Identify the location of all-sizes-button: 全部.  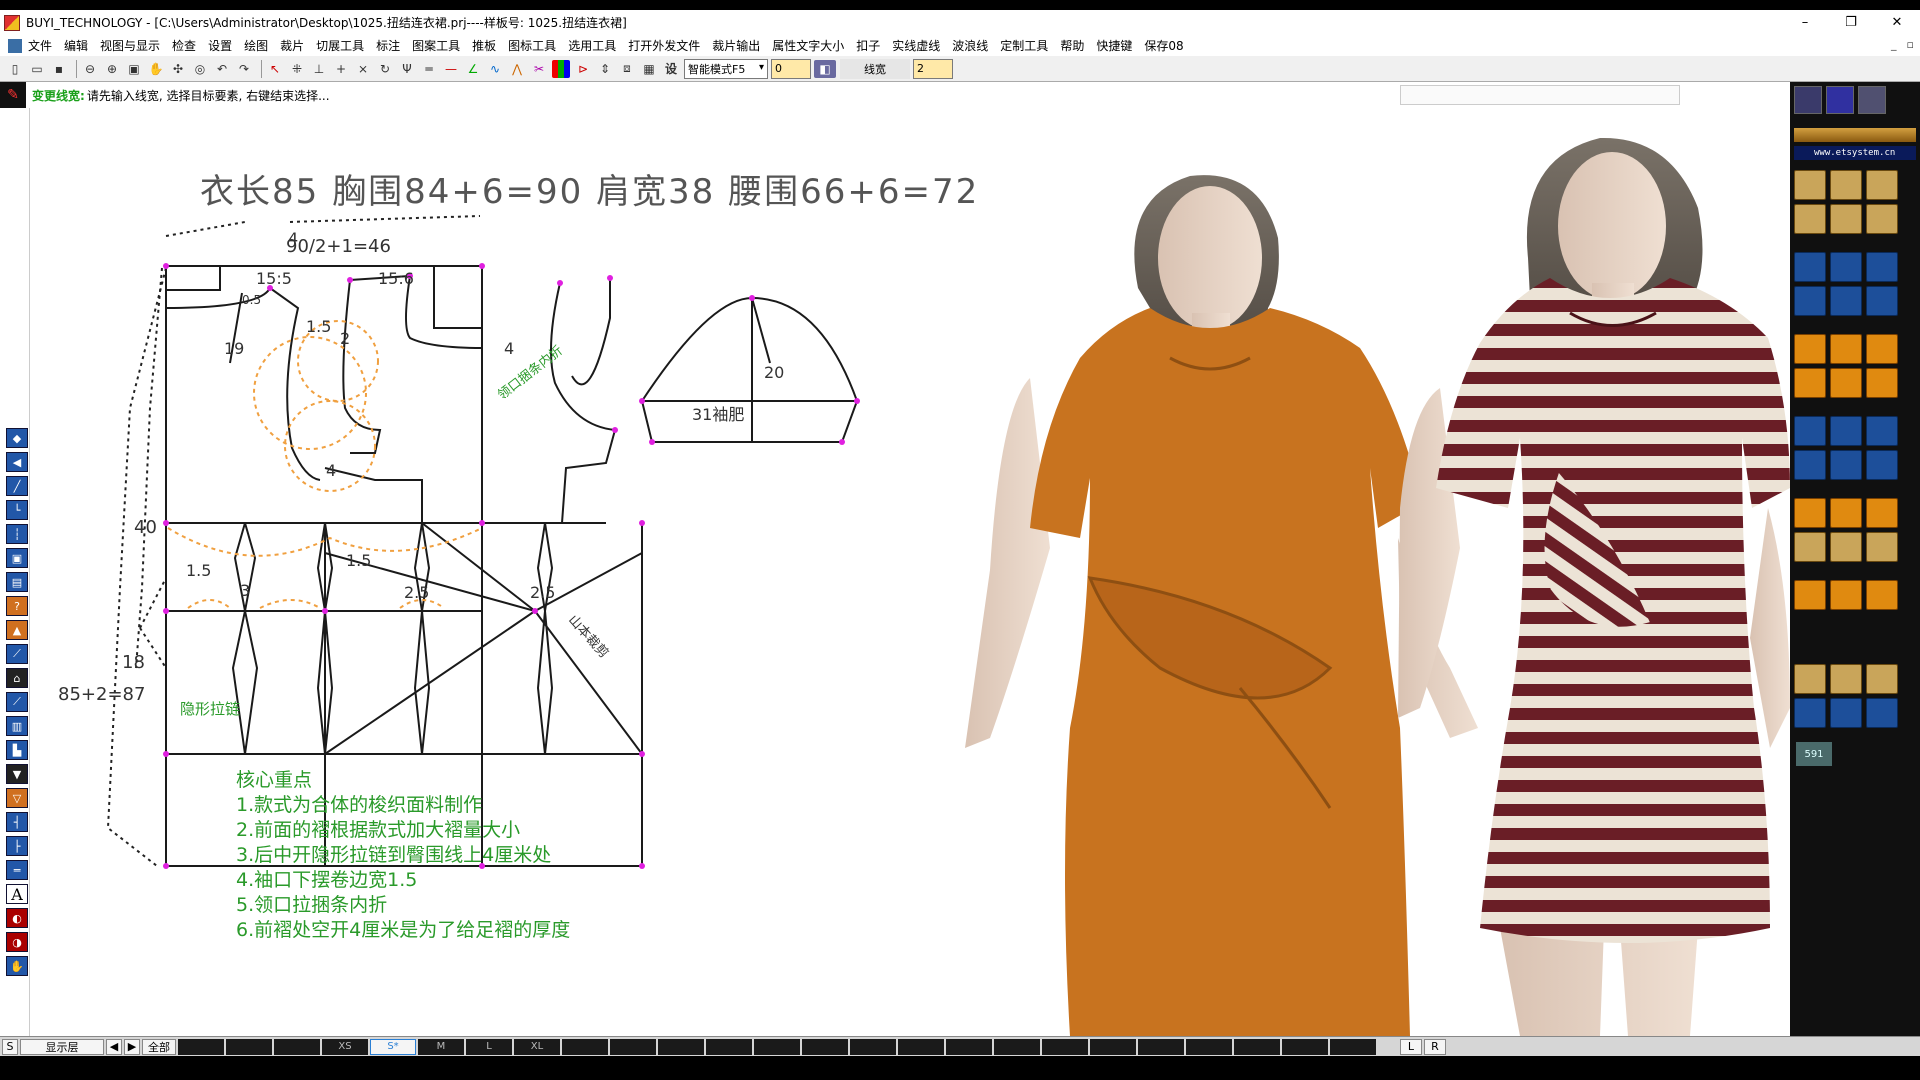
(159, 1046).